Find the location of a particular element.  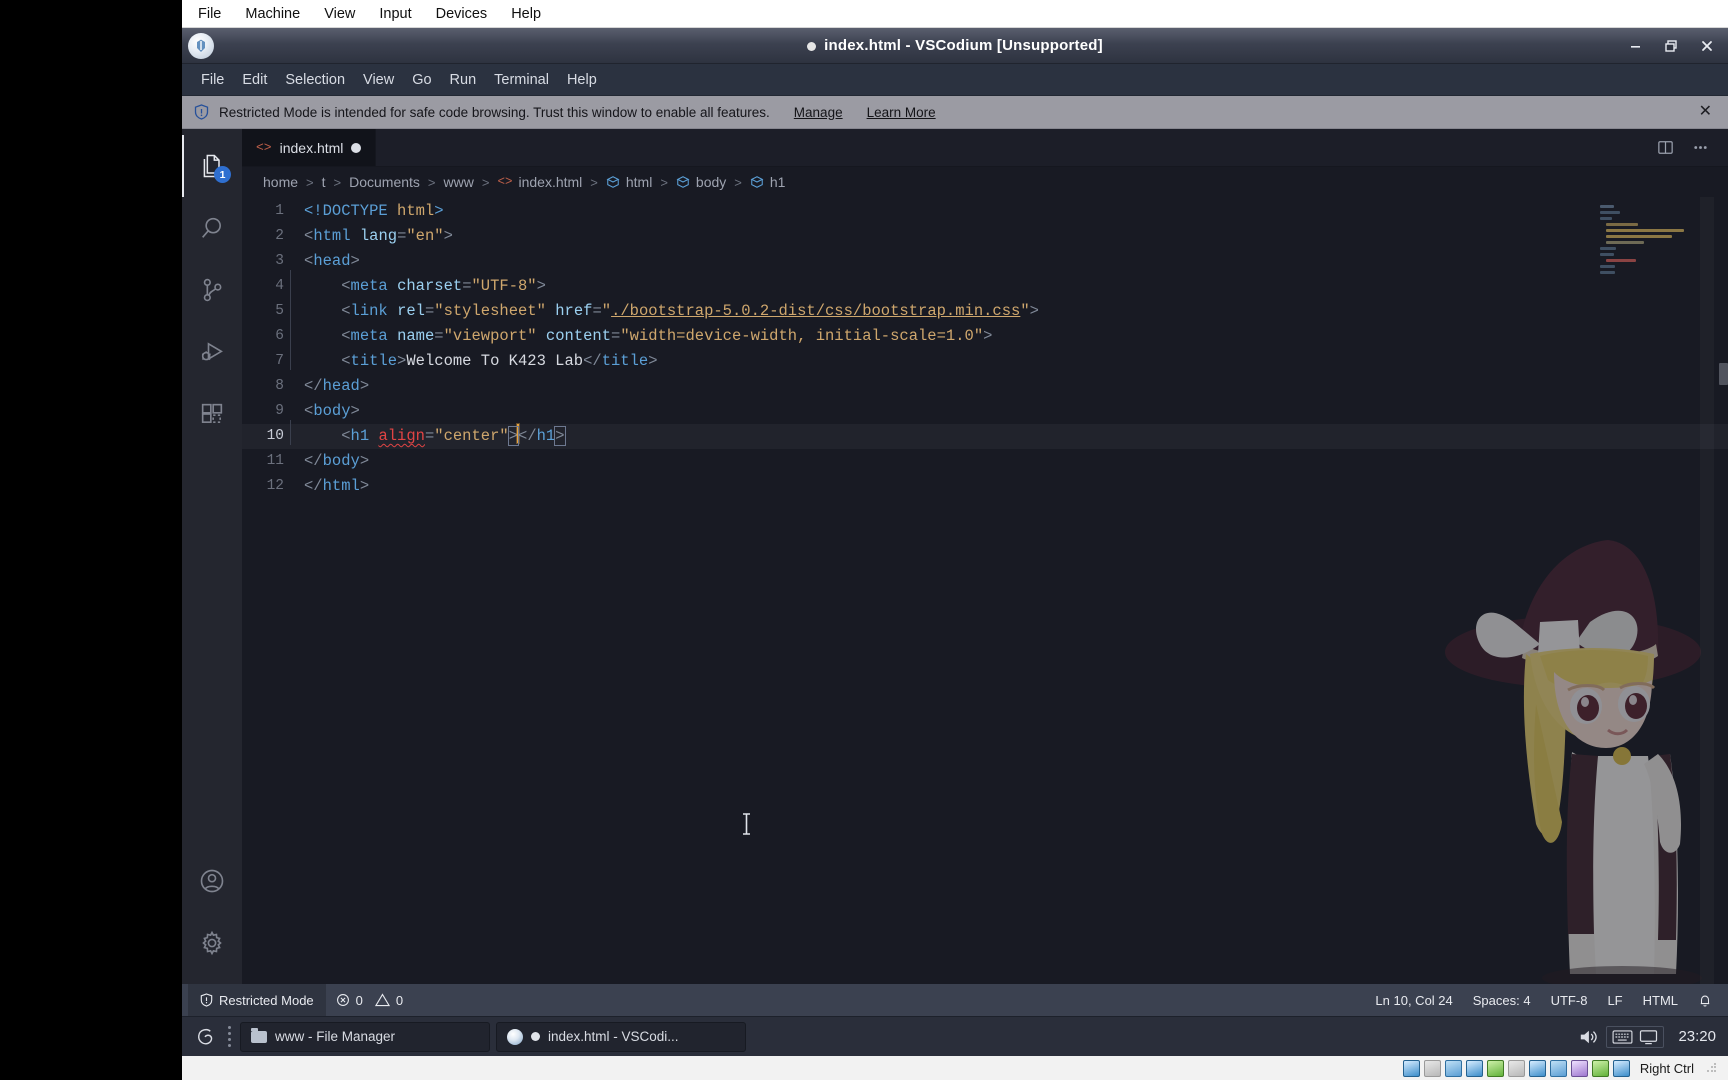

code-line: 7 <title>Welcome To K423 Lab</title> is located at coordinates (985, 359).